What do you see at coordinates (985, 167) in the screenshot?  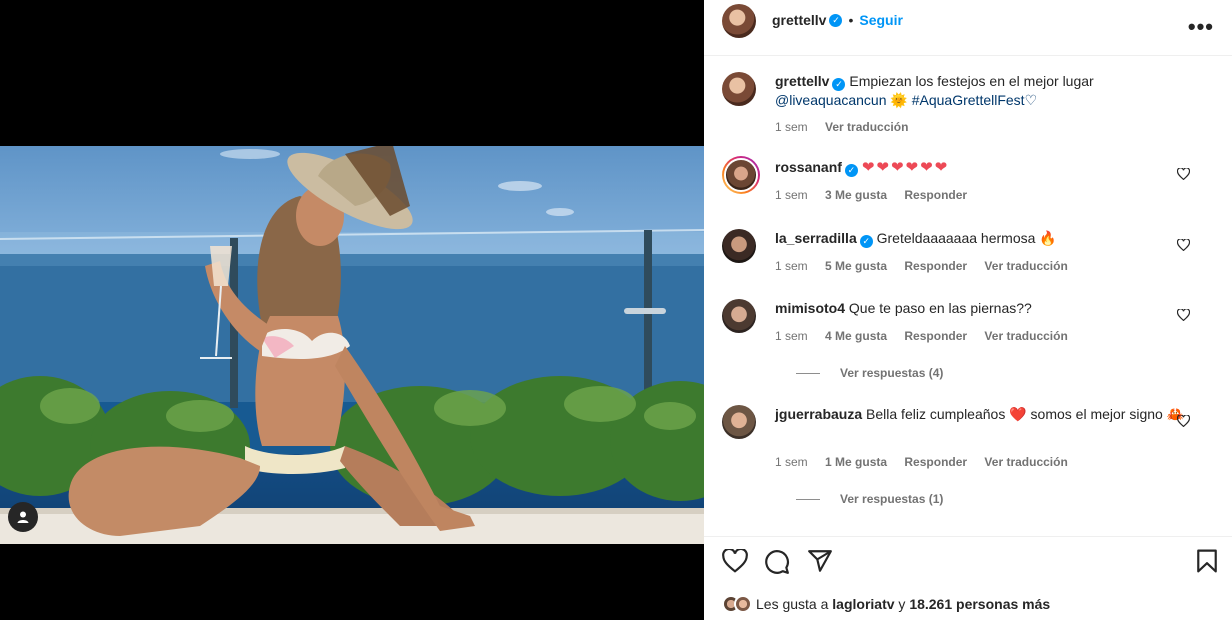 I see `comment-text-block: rossananf ✓ ❤❤❤❤❤❤` at bounding box center [985, 167].